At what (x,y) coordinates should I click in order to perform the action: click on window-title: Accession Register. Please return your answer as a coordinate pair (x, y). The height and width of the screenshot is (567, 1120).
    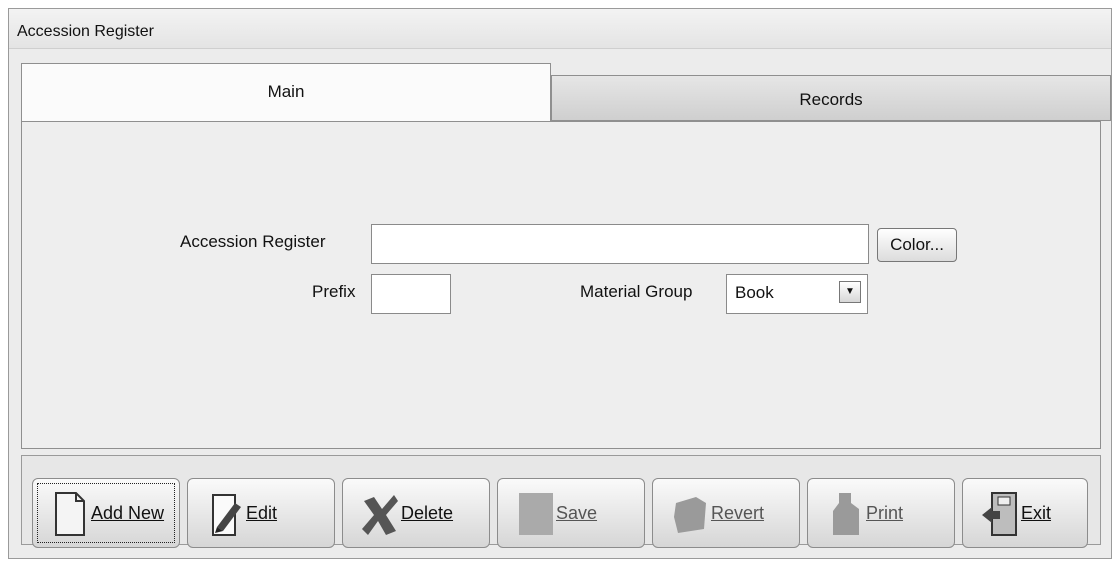
    Looking at the image, I should click on (560, 29).